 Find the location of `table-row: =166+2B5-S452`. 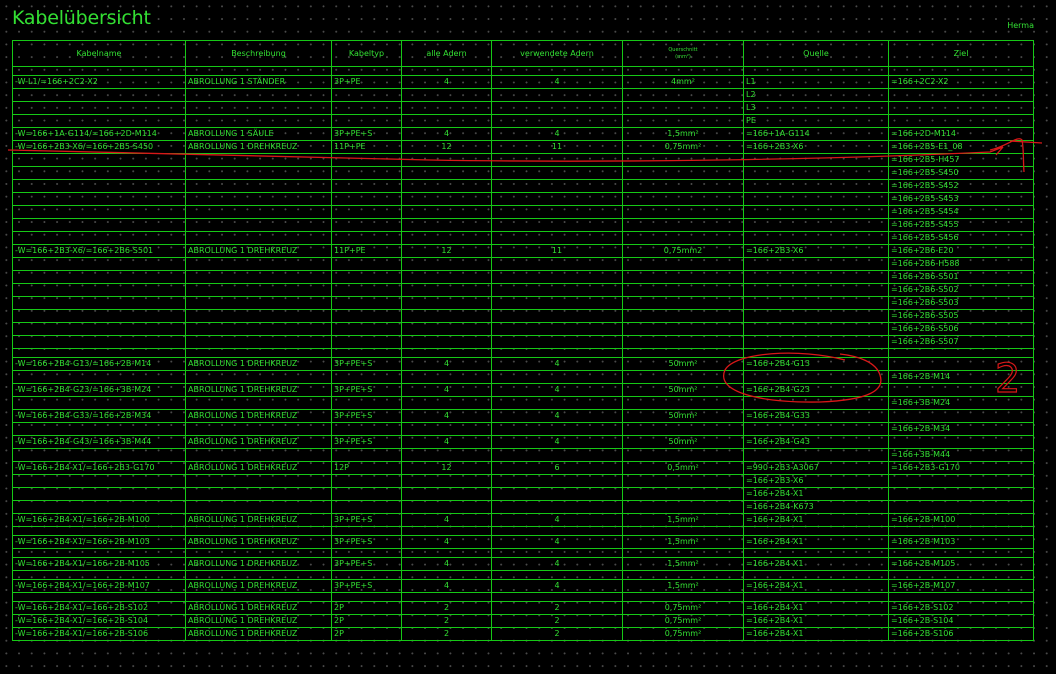

table-row: =166+2B5-S452 is located at coordinates (523, 186).